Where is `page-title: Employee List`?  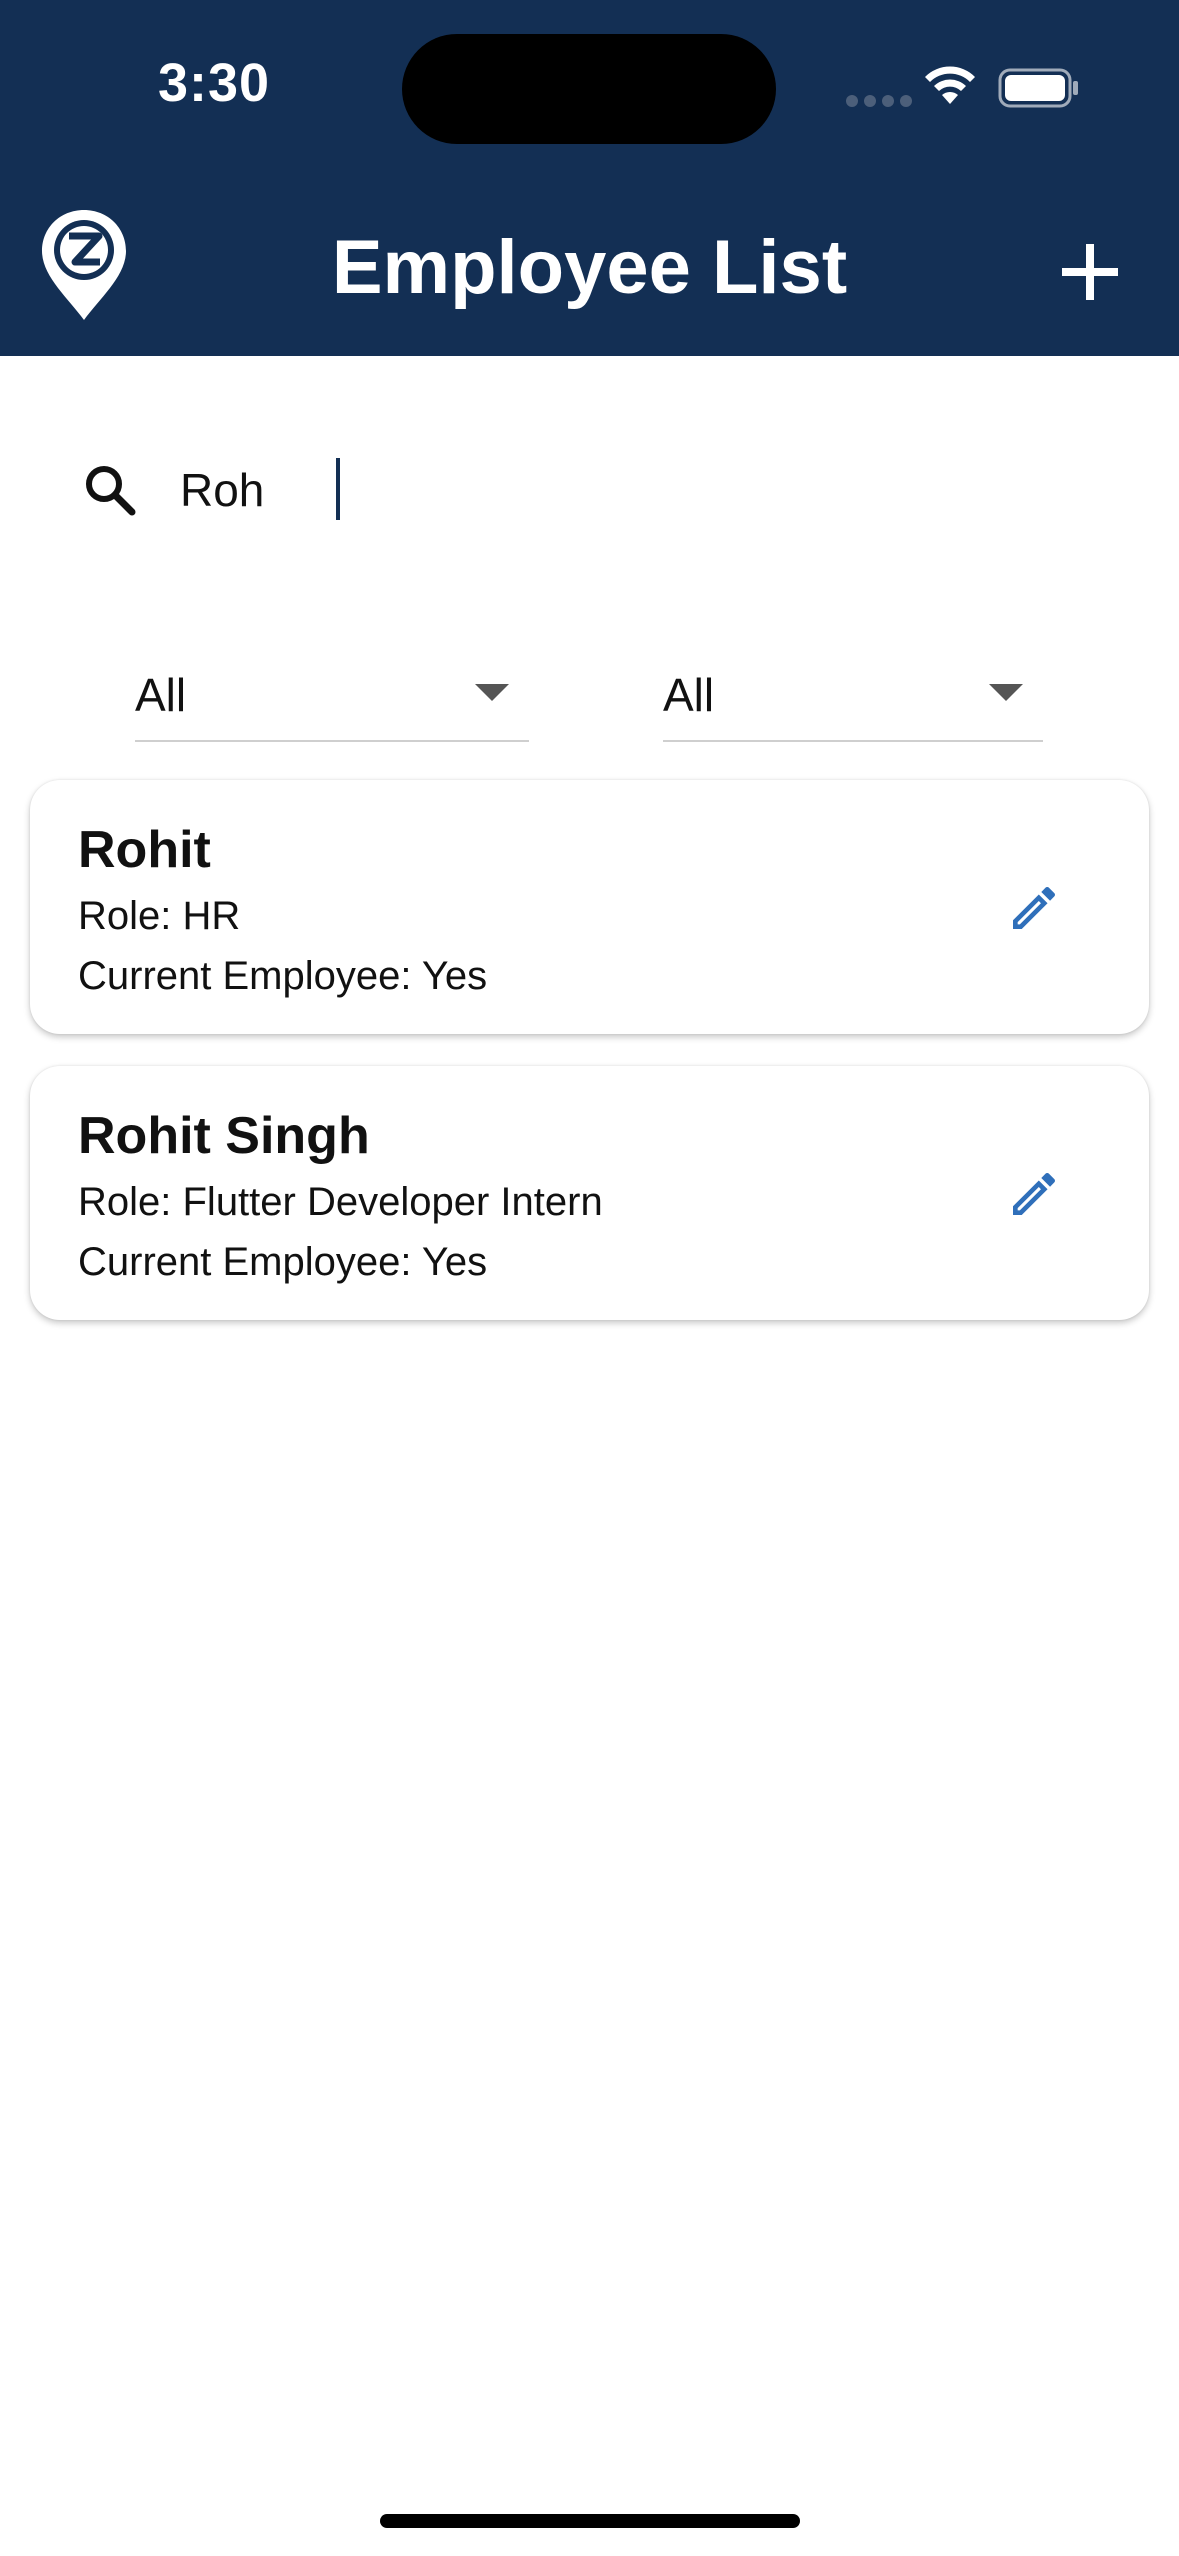 page-title: Employee List is located at coordinates (589, 267).